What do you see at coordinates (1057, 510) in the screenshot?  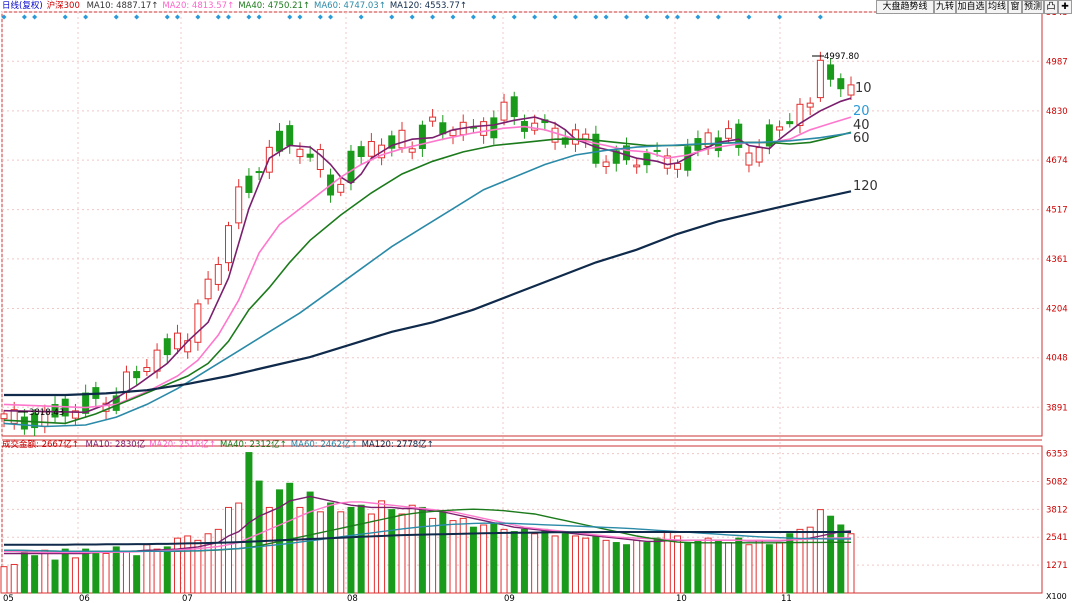 I see `volume-tick-2: 3812` at bounding box center [1057, 510].